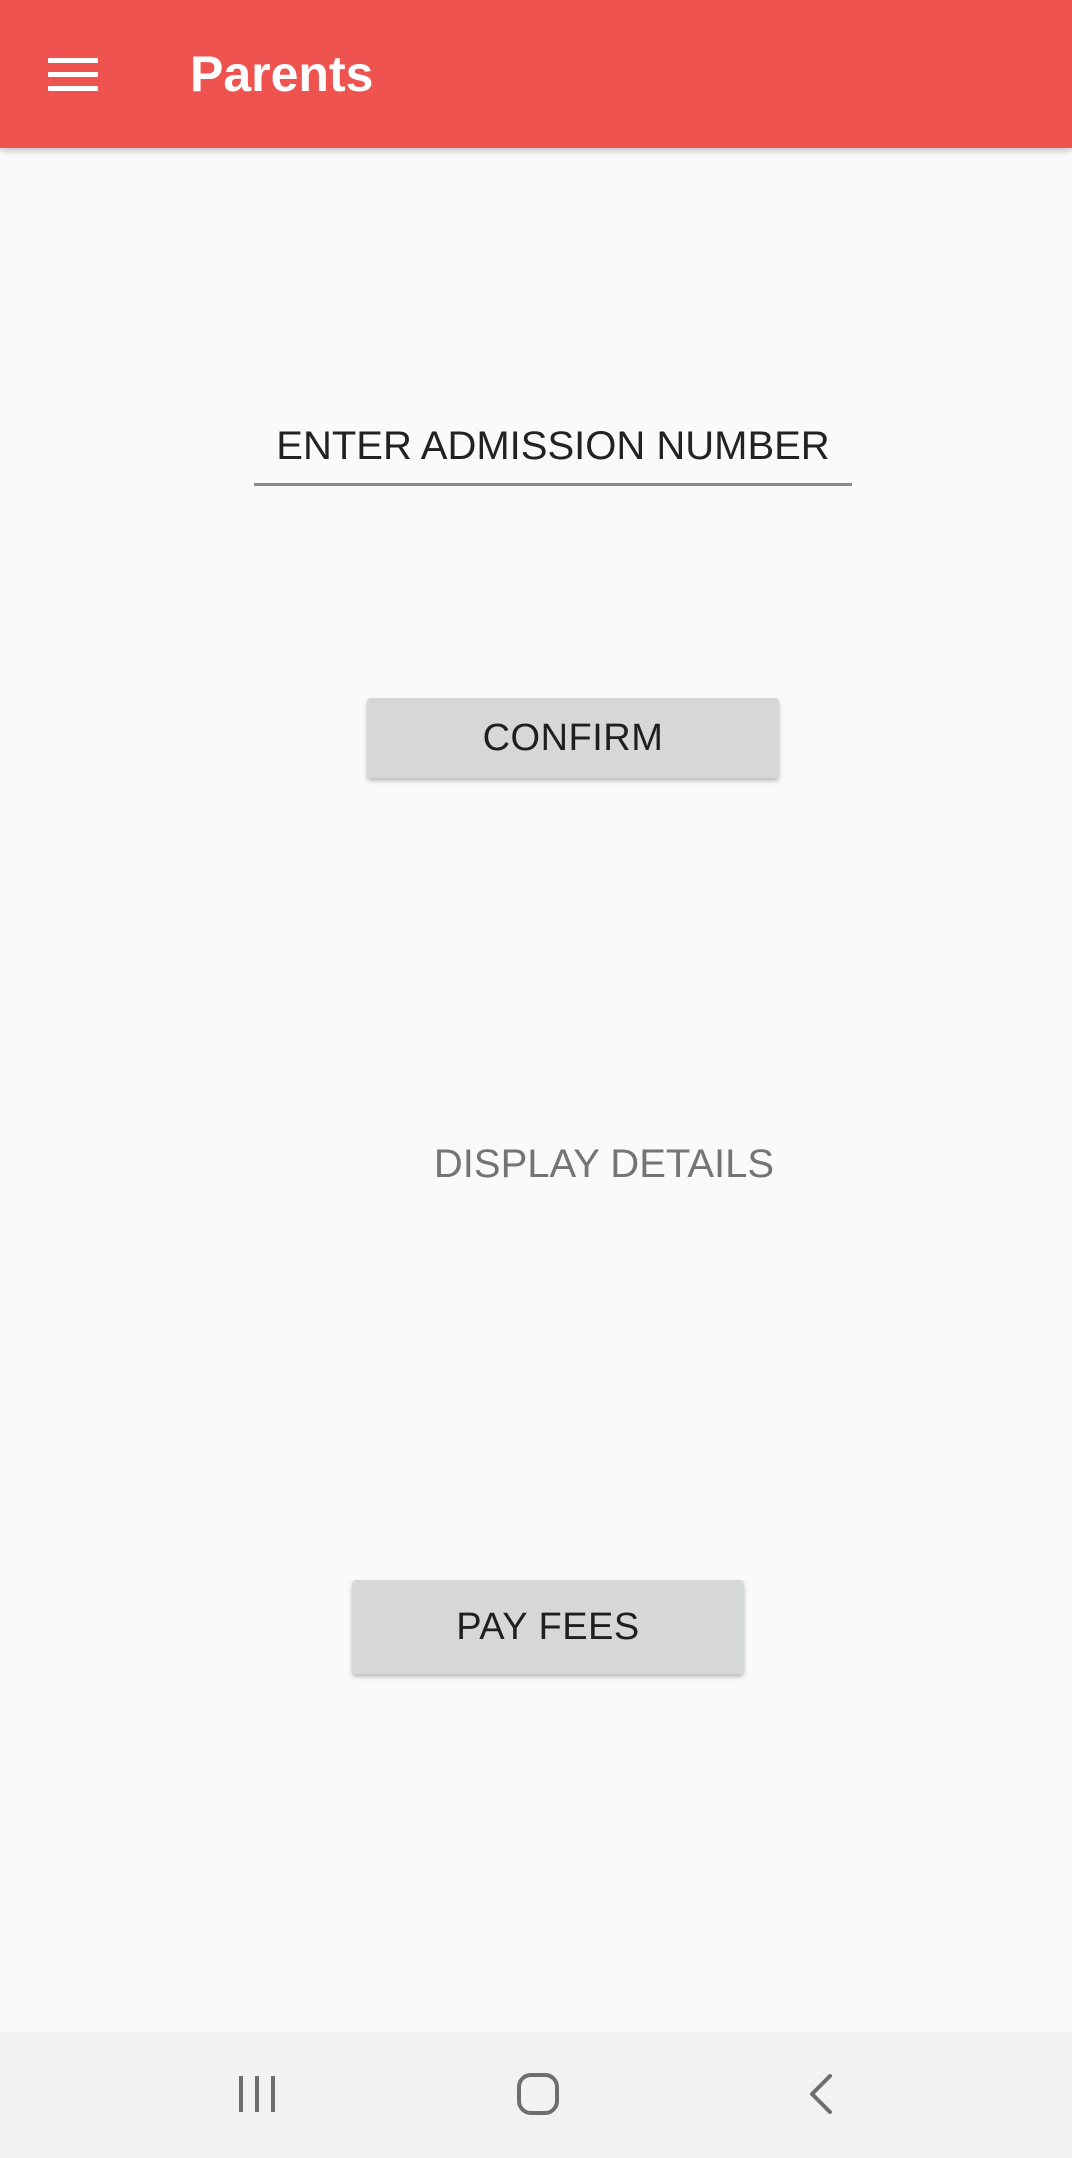 Image resolution: width=1072 pixels, height=2158 pixels. Describe the element at coordinates (573, 738) in the screenshot. I see `confirm-button: CONFIRM` at that location.